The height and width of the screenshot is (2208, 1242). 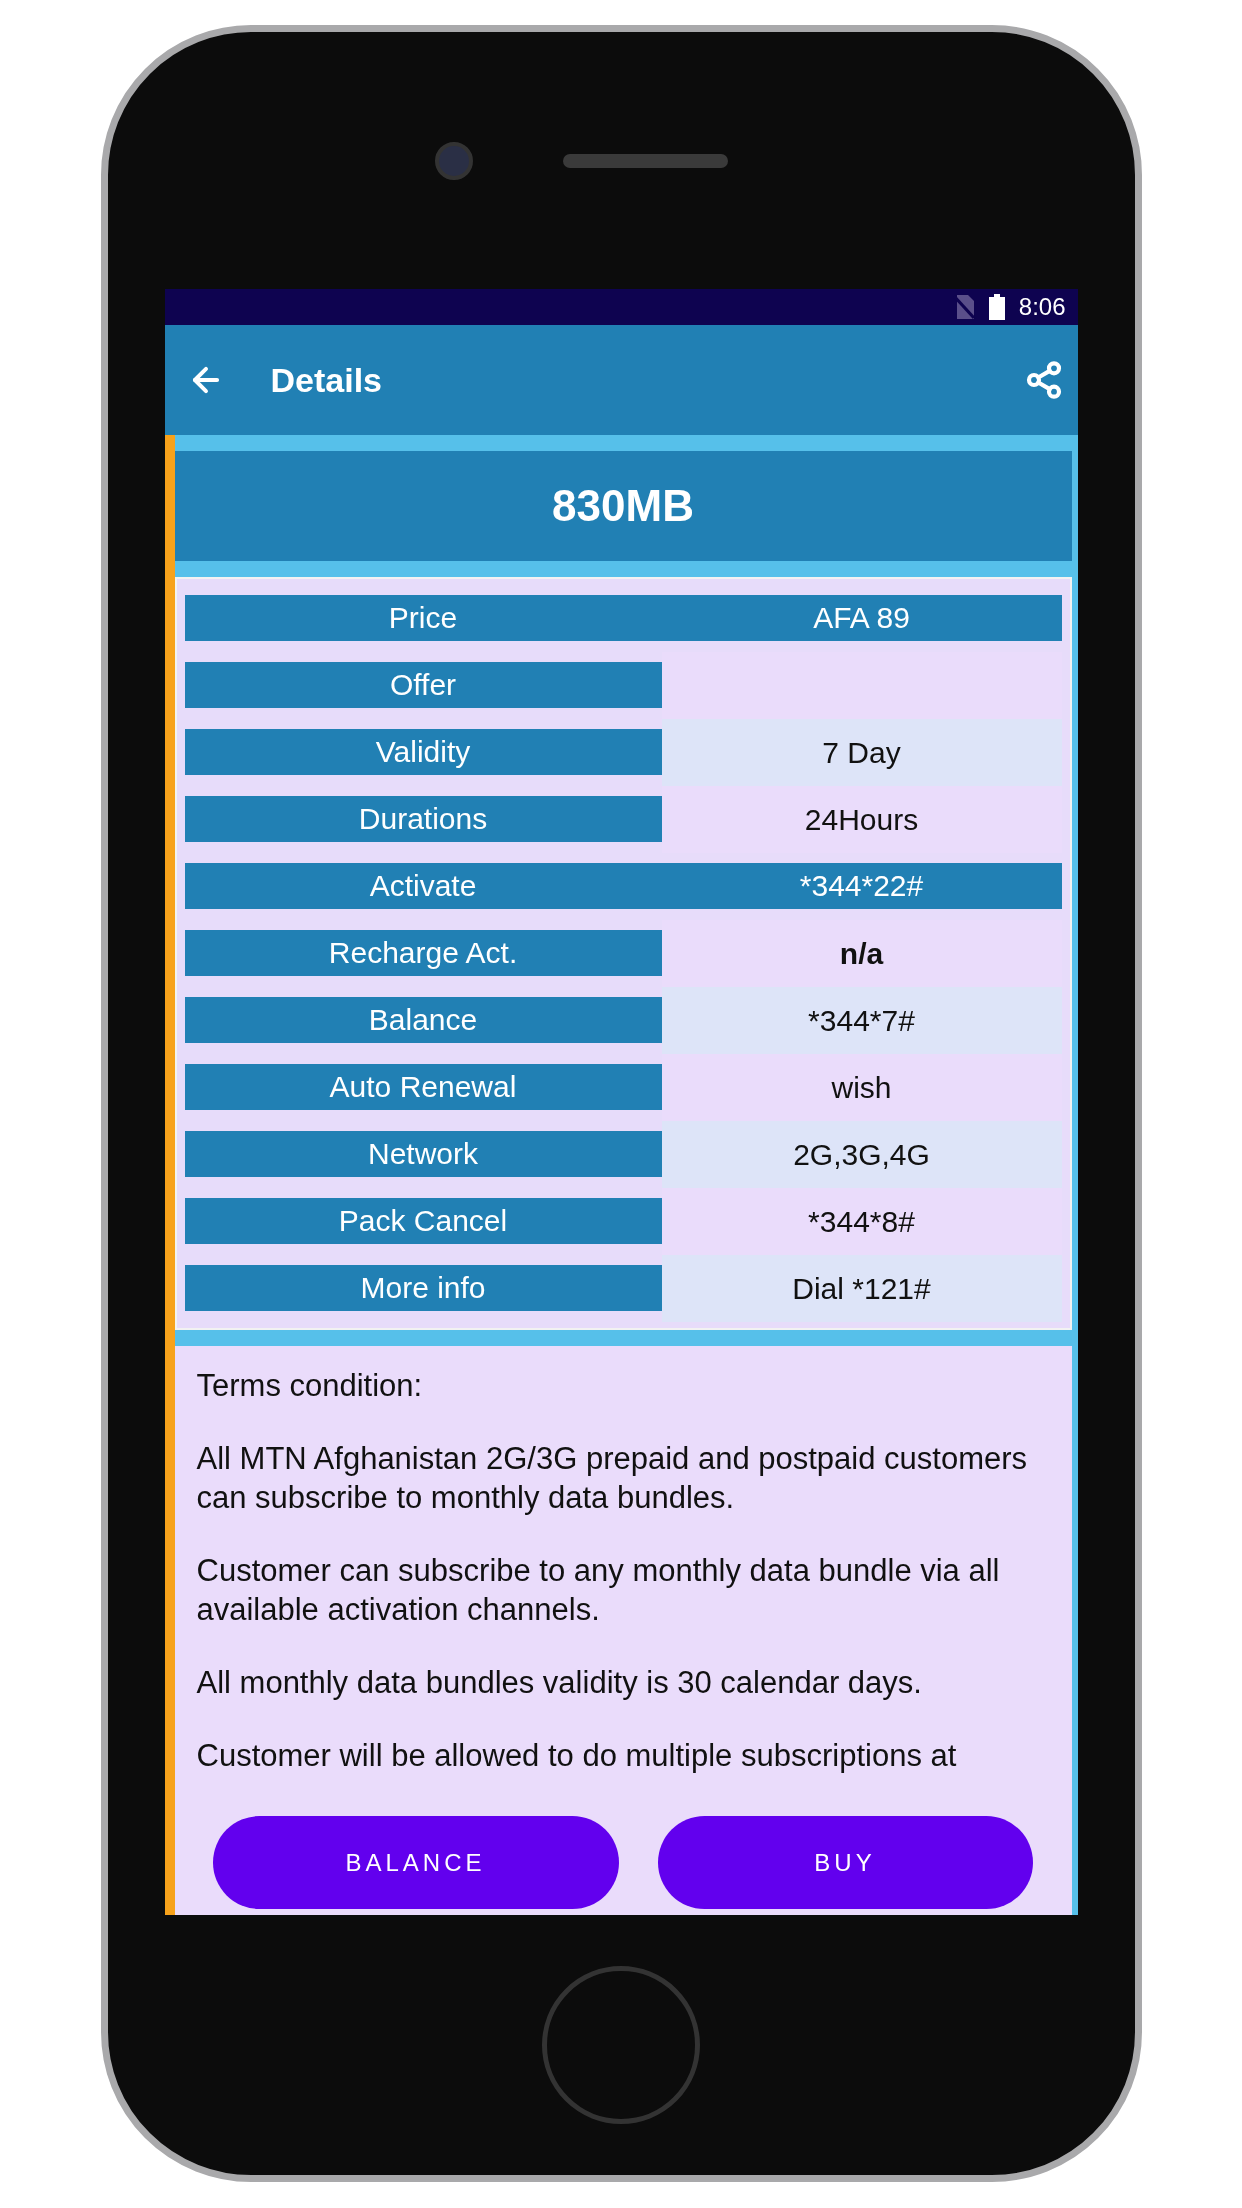 What do you see at coordinates (612, 1478) in the screenshot?
I see `terms-paragraph: All MTN Afghanistan 2G/3G prepaid and postpaid customers can subscribe to monthly data bundles.` at bounding box center [612, 1478].